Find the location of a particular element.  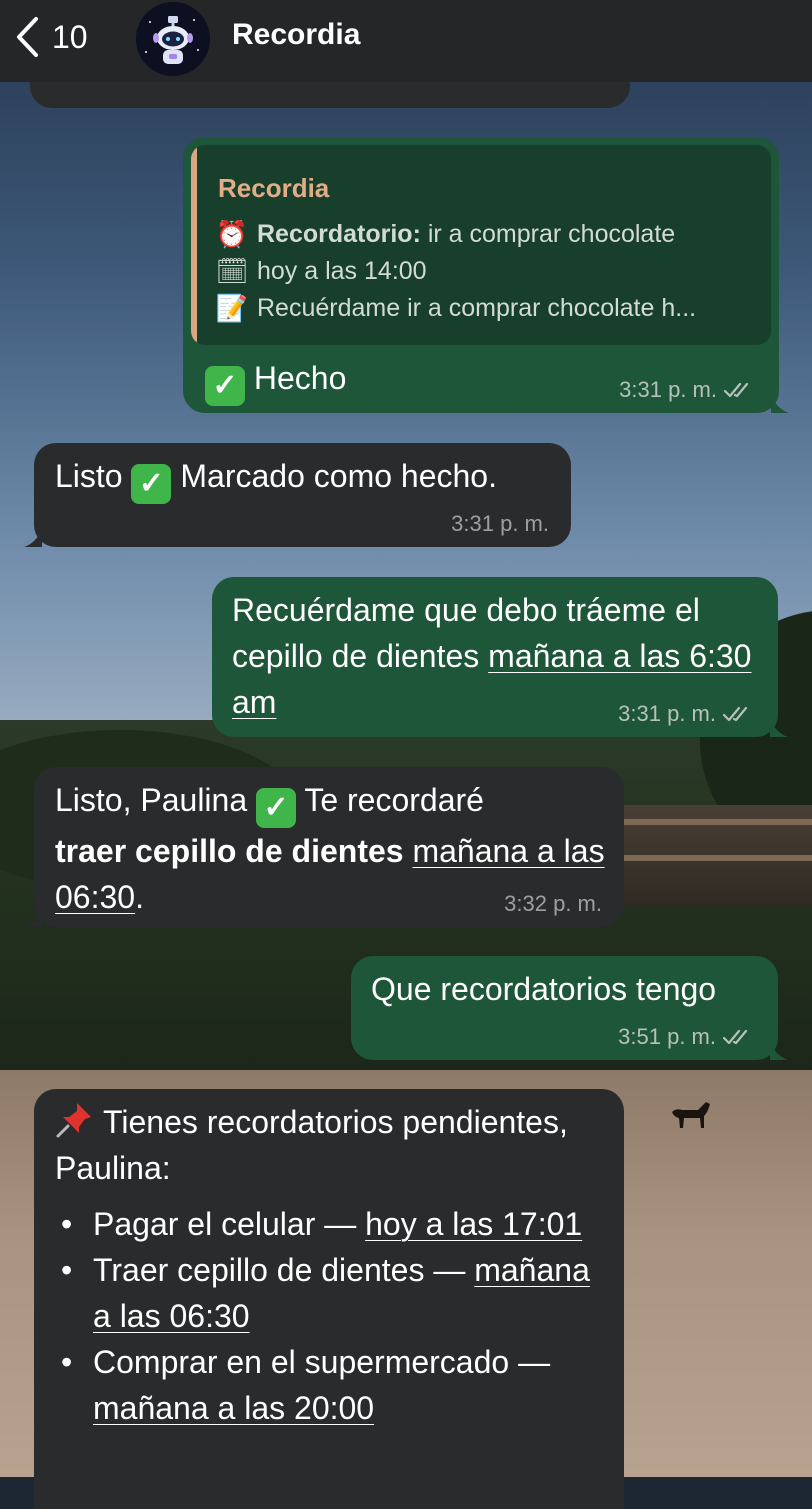

message-text: Listo ✓ Marcado como hecho. is located at coordinates (276, 478).